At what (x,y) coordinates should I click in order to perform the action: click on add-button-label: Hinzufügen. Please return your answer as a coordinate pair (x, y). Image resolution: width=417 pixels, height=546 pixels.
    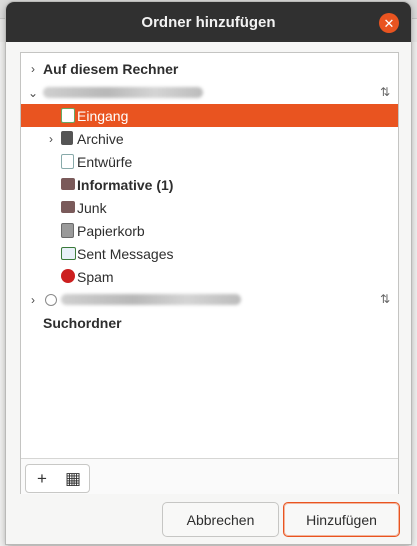
    Looking at the image, I should click on (341, 519).